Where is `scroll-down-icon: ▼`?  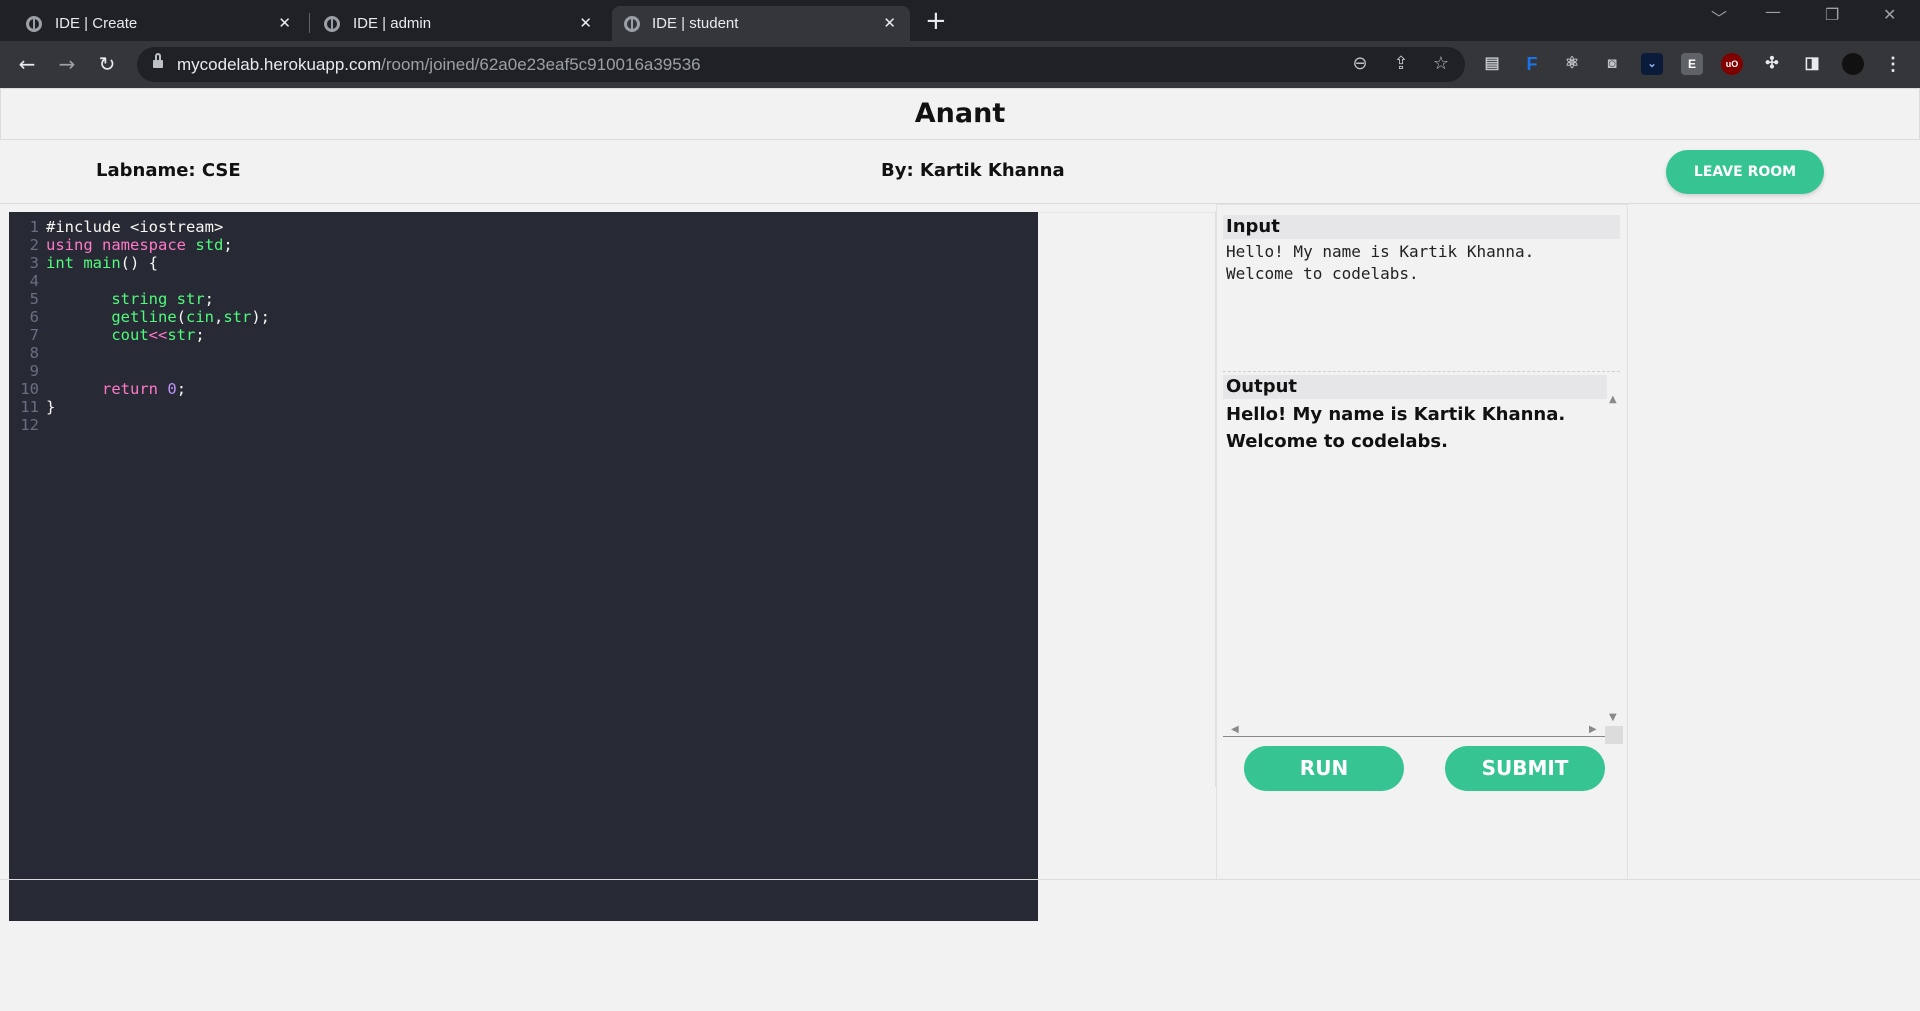 scroll-down-icon: ▼ is located at coordinates (1613, 718).